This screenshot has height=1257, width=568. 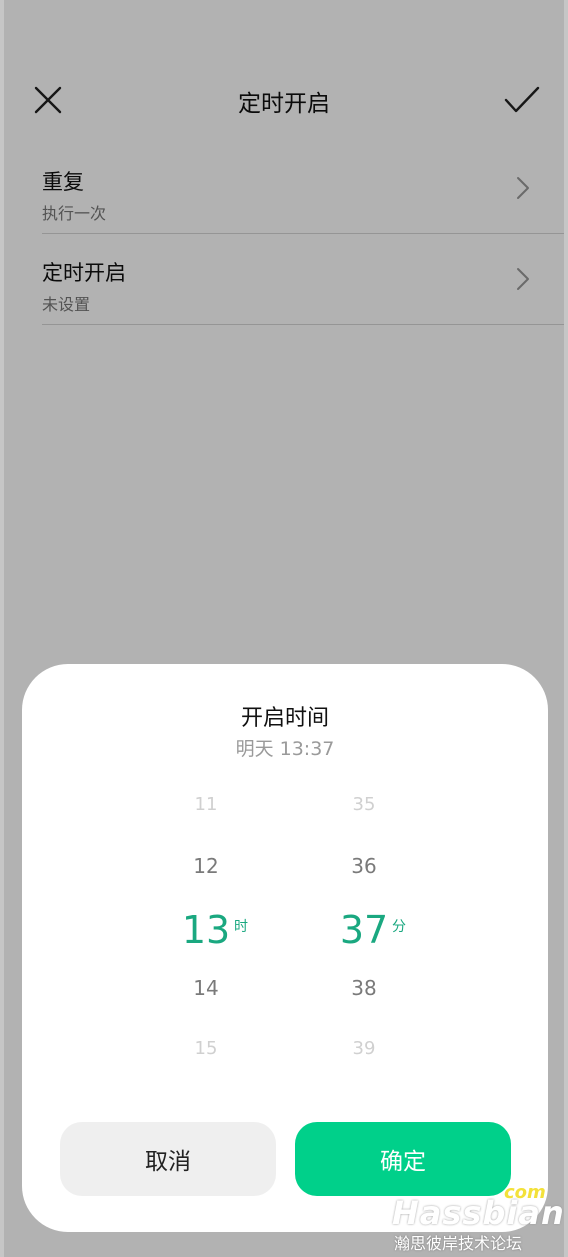 What do you see at coordinates (206, 988) in the screenshot?
I see `hour-option: 14` at bounding box center [206, 988].